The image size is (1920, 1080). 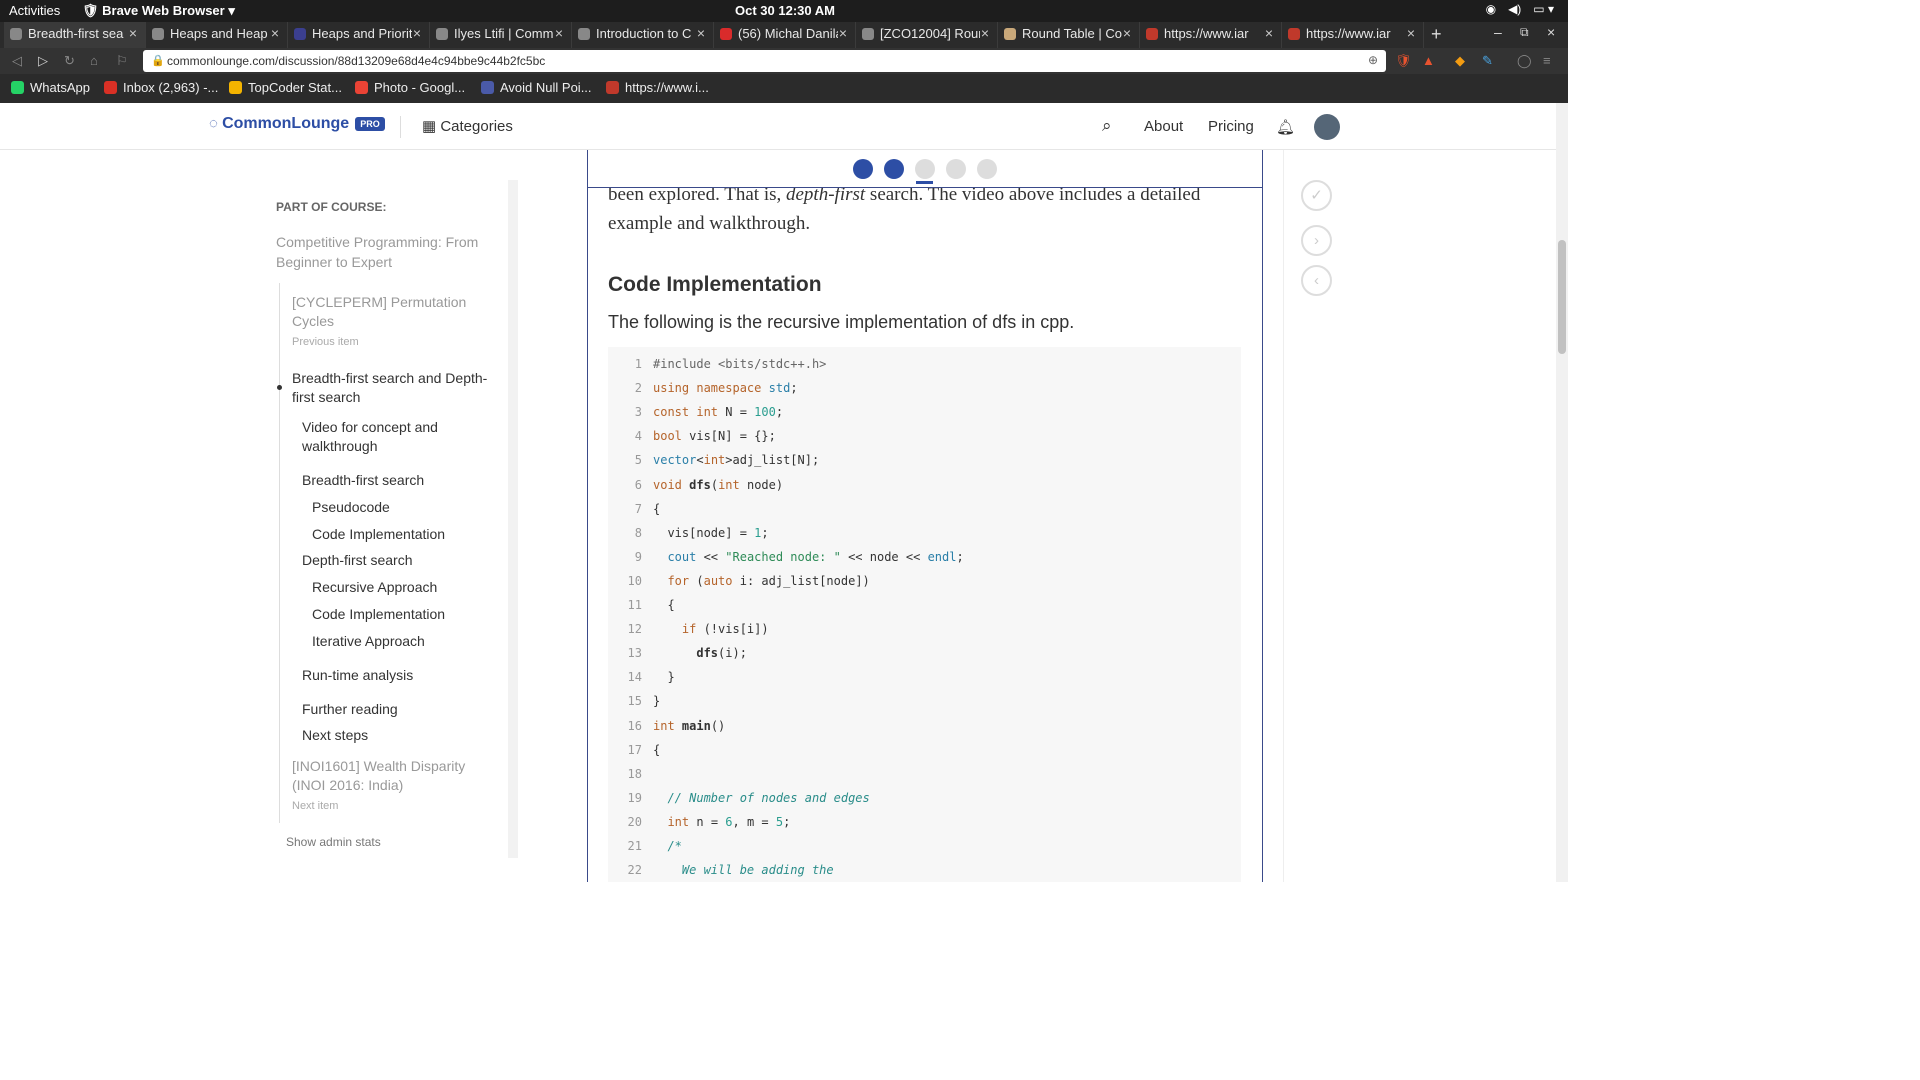 I want to click on tab: Heaps and Heap ×, so click(x=217, y=35).